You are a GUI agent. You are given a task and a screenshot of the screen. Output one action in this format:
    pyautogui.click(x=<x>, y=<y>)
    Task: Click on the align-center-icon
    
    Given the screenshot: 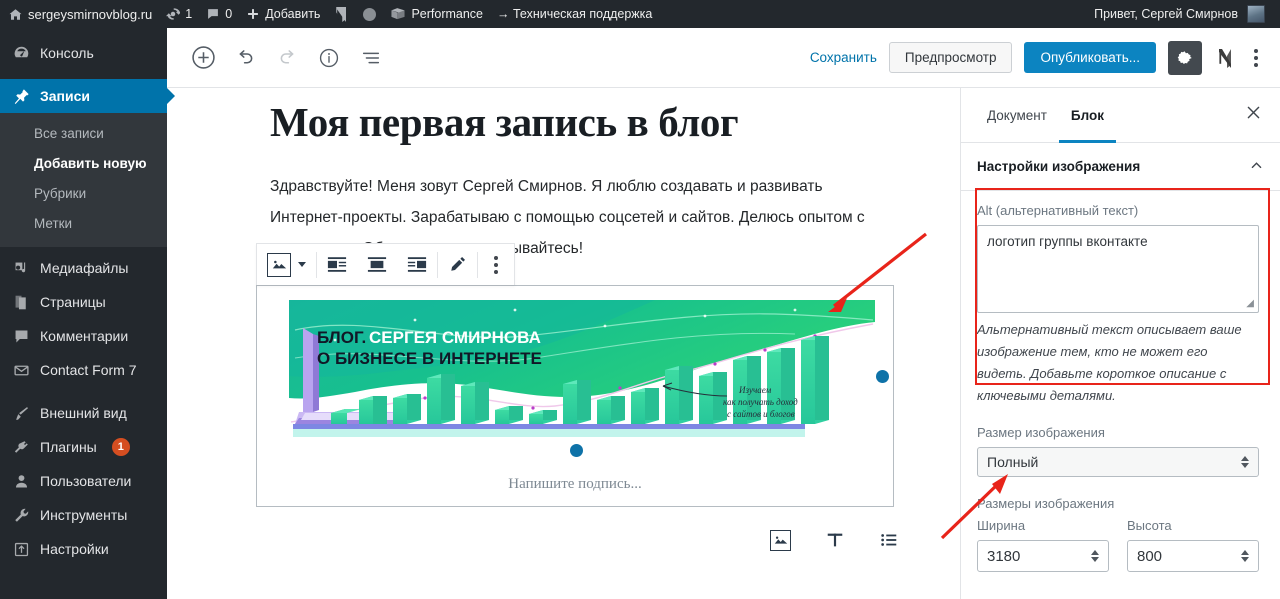 What is the action you would take?
    pyautogui.click(x=377, y=265)
    